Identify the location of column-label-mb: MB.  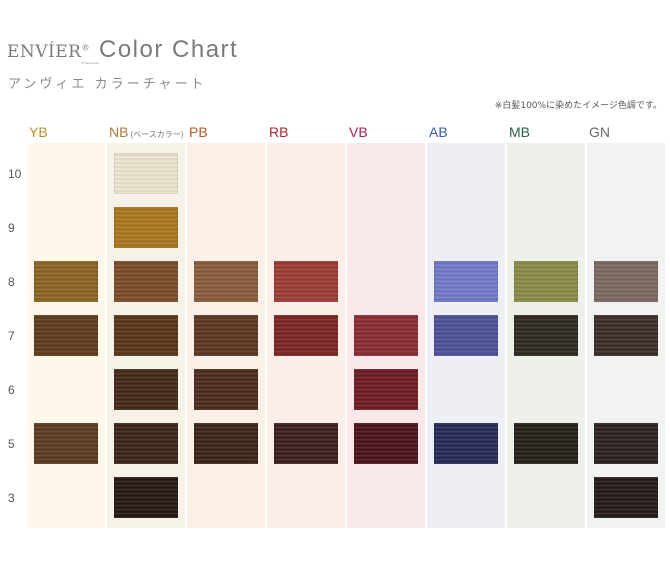
(519, 132).